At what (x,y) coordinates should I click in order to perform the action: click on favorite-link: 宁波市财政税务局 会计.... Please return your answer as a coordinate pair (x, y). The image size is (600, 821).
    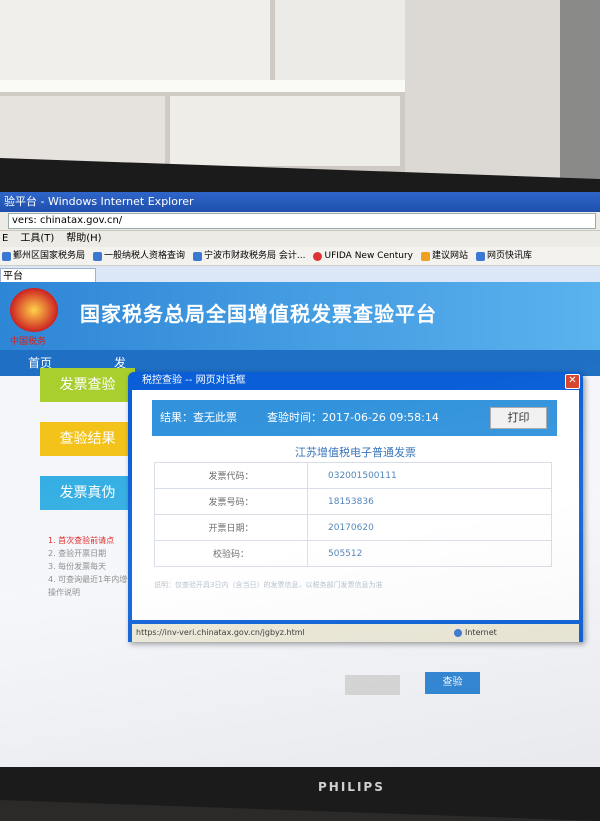
    Looking at the image, I should click on (249, 256).